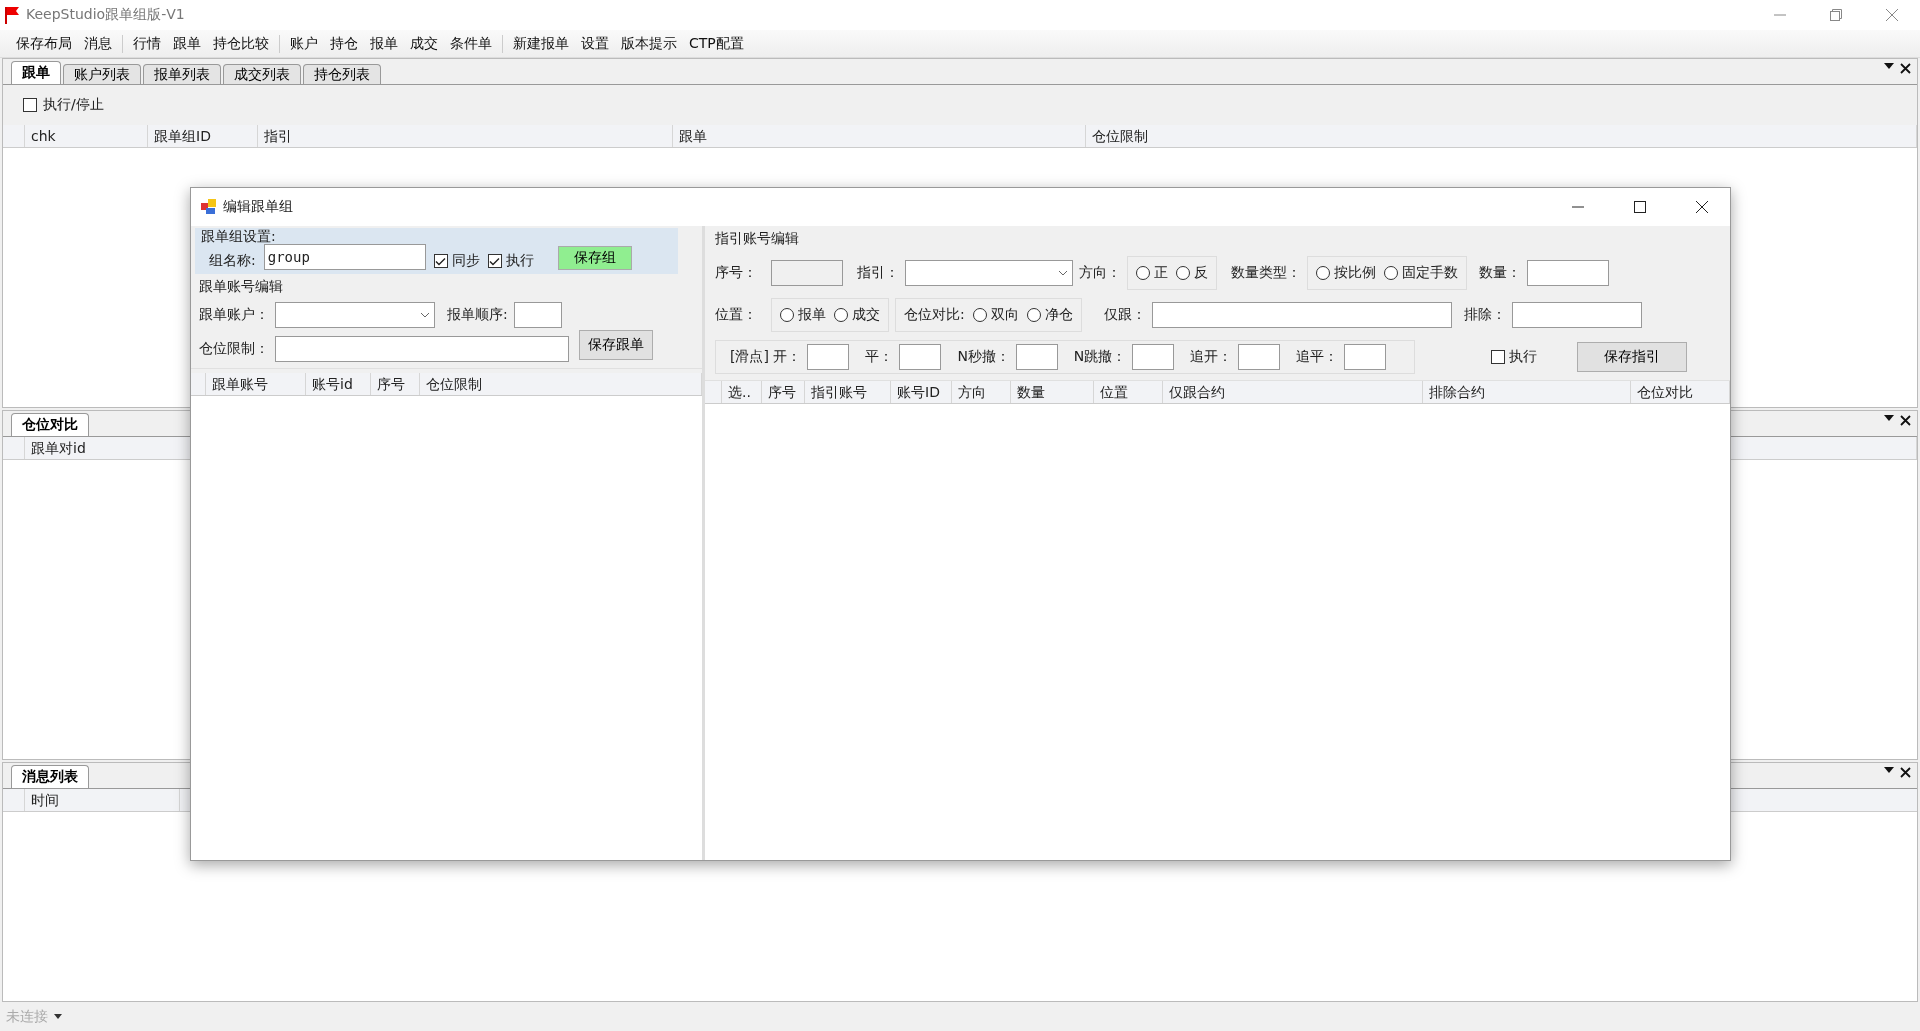 This screenshot has height=1031, width=1920. Describe the element at coordinates (50, 776) in the screenshot. I see `tab: 消息列表` at that location.